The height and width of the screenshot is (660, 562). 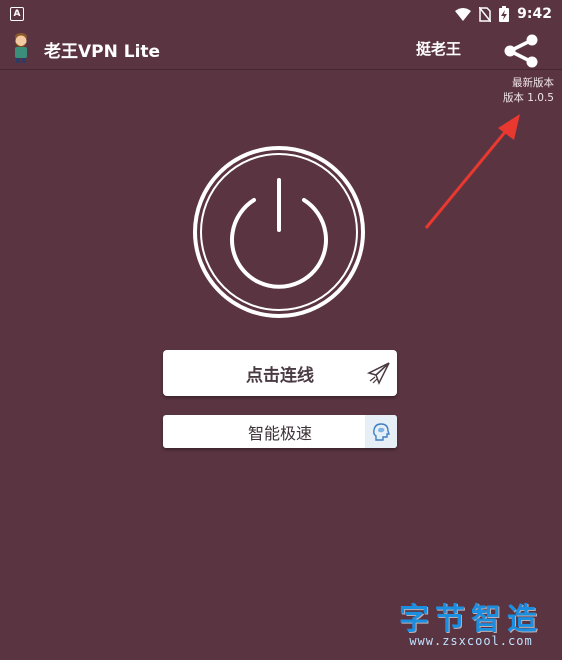 I want to click on status-bar: A 9:42, so click(x=281, y=14).